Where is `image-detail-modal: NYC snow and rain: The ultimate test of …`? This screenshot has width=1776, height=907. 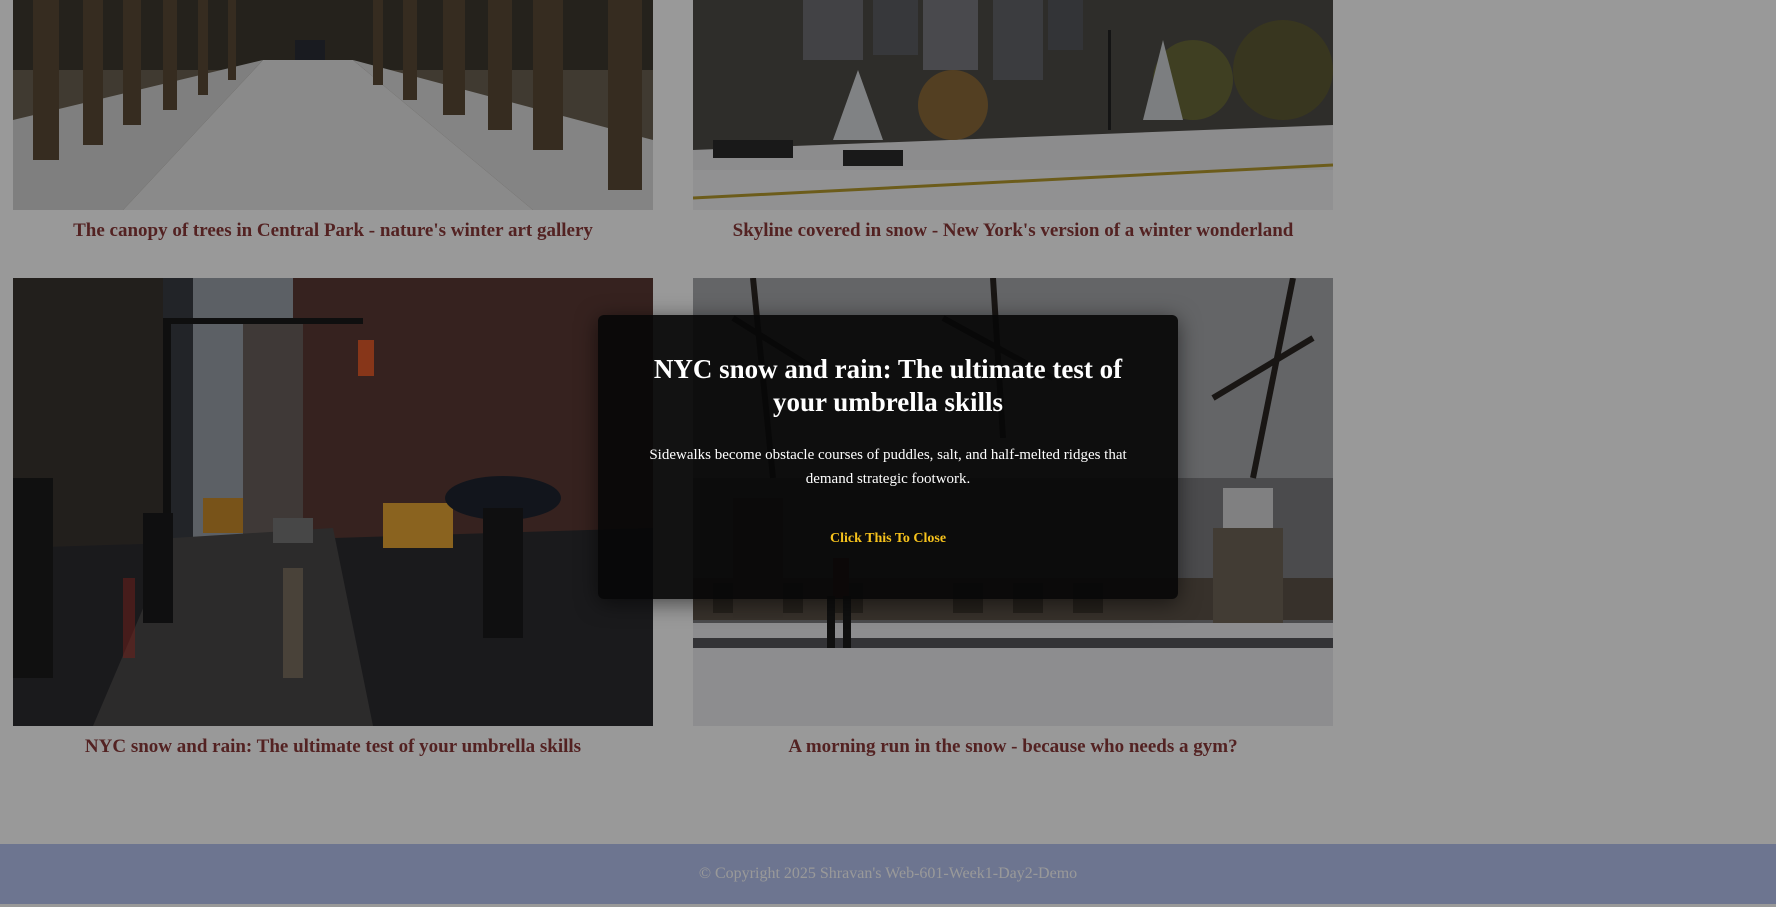
image-detail-modal: NYC snow and rain: The ultimate test of … is located at coordinates (888, 457).